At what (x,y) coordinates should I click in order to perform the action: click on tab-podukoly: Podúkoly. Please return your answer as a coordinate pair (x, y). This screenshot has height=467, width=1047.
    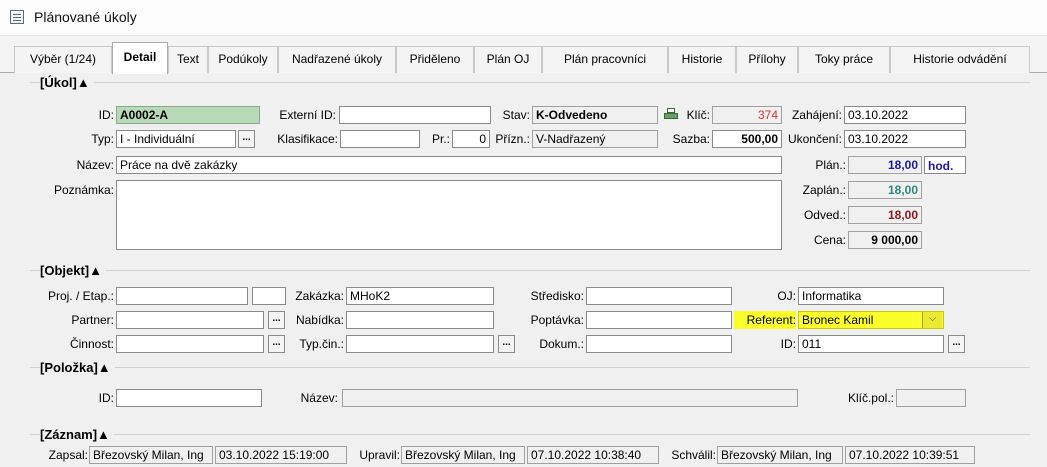
    Looking at the image, I should click on (243, 59).